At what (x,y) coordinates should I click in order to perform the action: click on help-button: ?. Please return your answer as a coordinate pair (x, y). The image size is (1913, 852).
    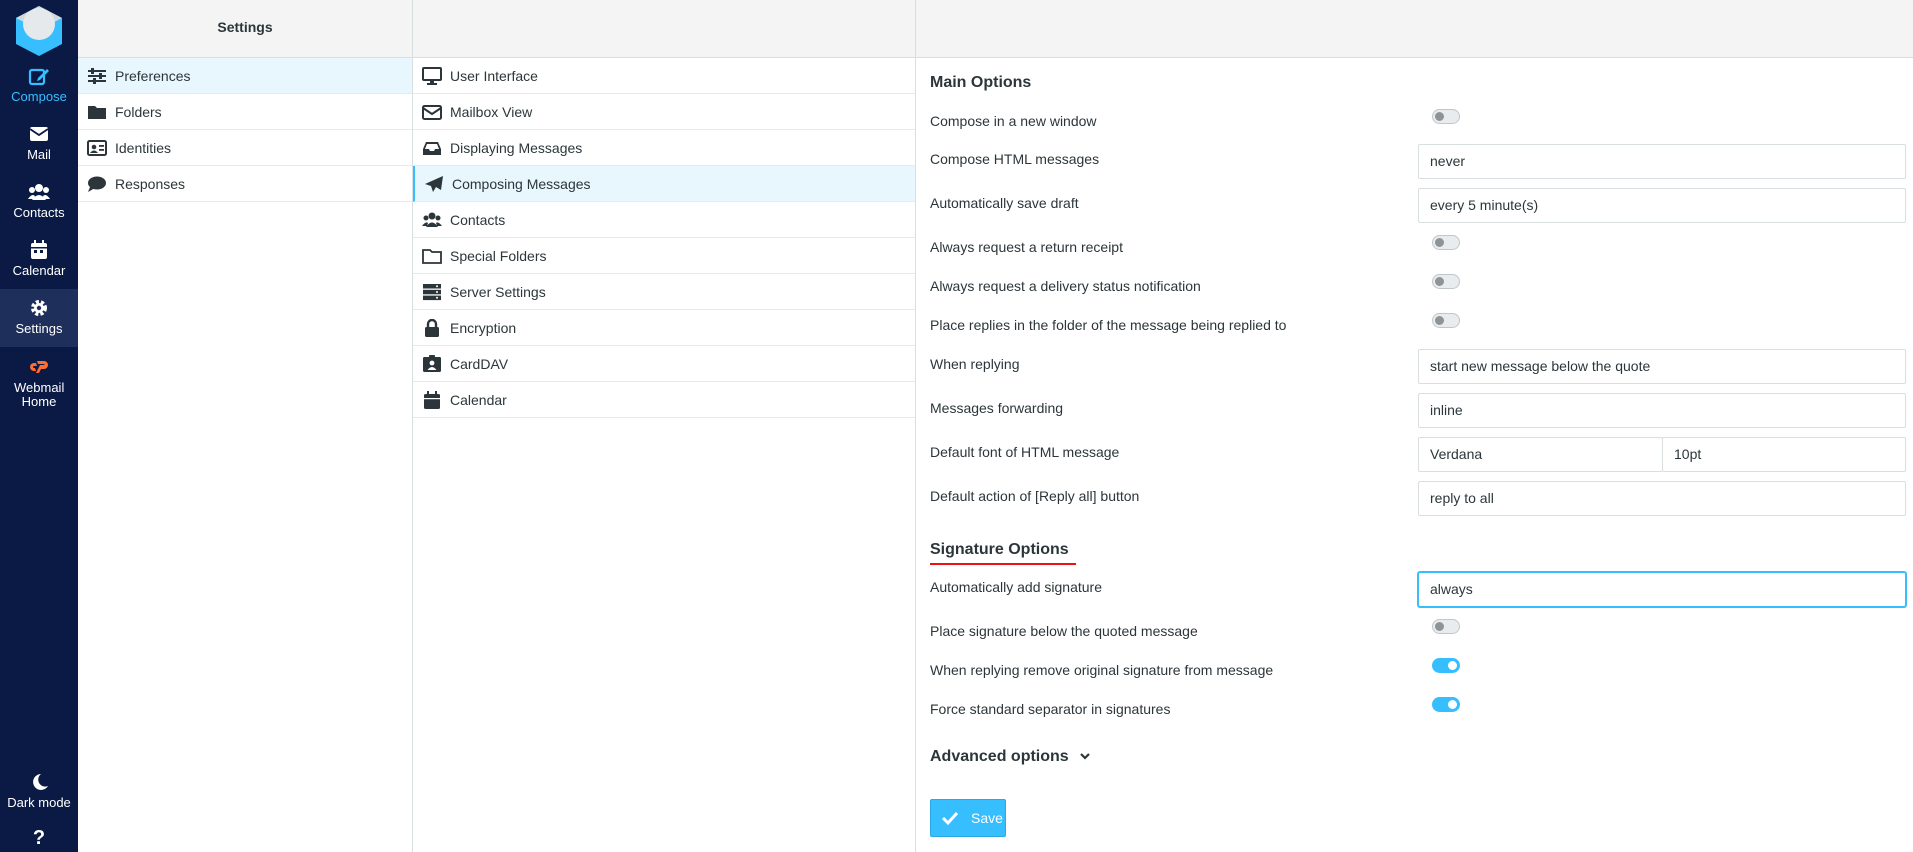
    Looking at the image, I should click on (39, 838).